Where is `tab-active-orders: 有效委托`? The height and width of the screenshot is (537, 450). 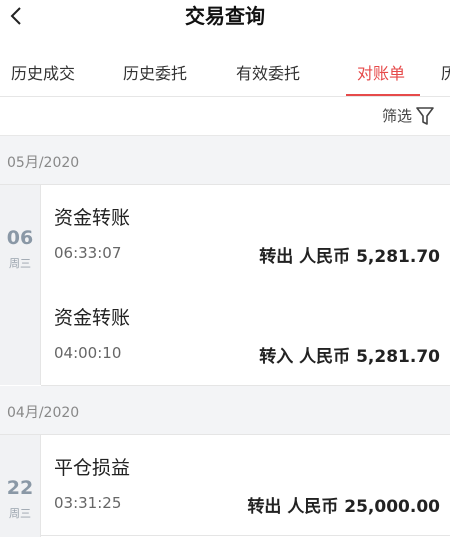
tab-active-orders: 有效委托 is located at coordinates (268, 72).